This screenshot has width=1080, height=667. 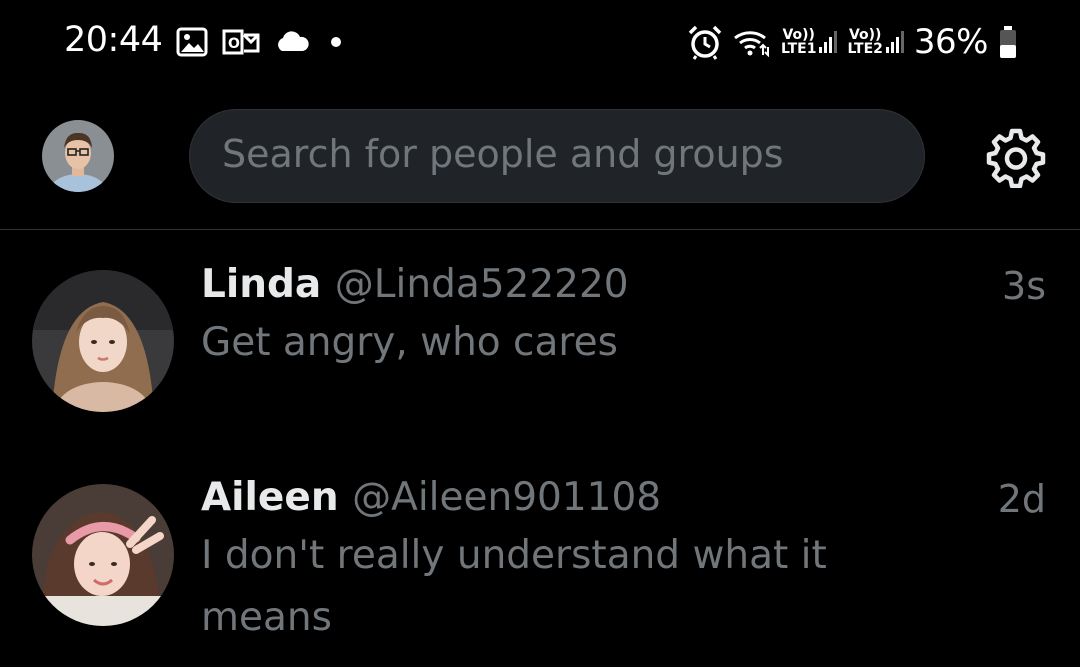 I want to click on contact-handle: @Aileen901108, so click(x=507, y=497).